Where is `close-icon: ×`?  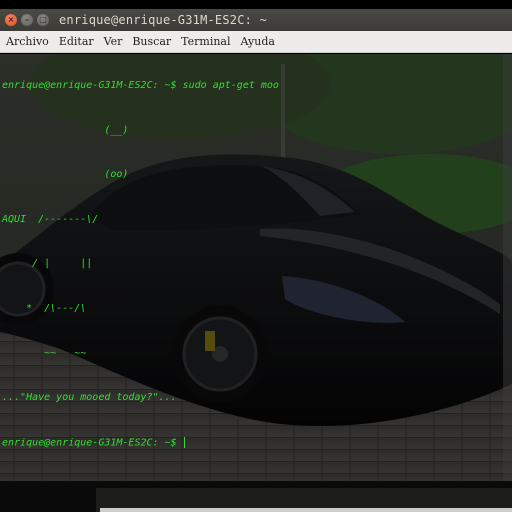 close-icon: × is located at coordinates (11, 19).